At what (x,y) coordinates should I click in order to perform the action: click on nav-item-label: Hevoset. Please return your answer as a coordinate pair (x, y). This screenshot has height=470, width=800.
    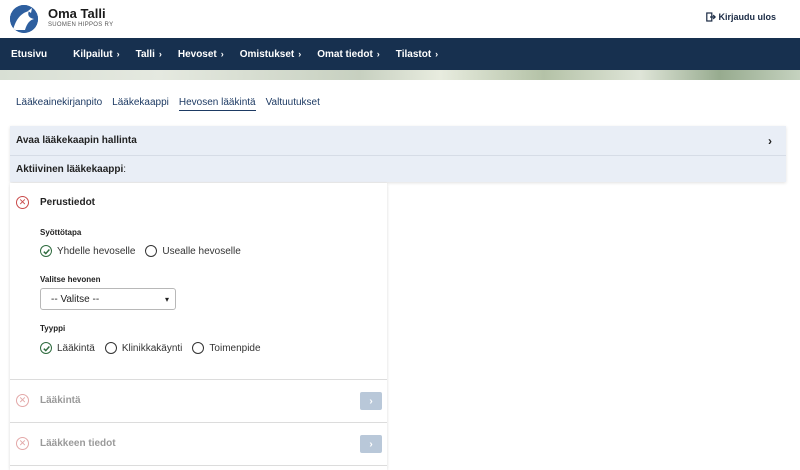
    Looking at the image, I should click on (197, 54).